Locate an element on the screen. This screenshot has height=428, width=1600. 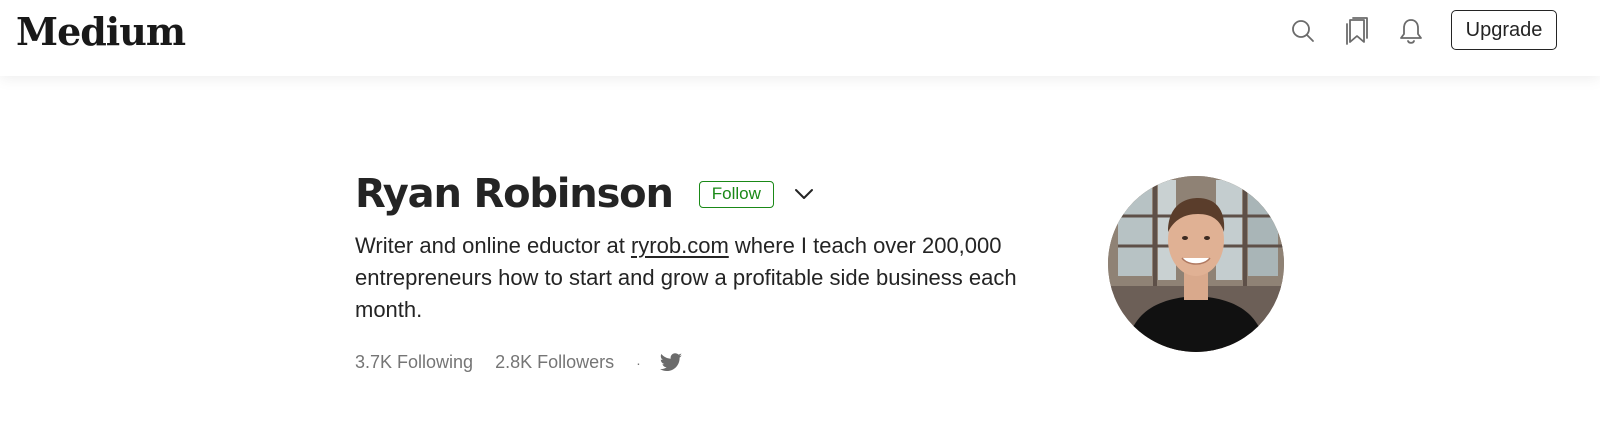
search-icon is located at coordinates (1303, 31).